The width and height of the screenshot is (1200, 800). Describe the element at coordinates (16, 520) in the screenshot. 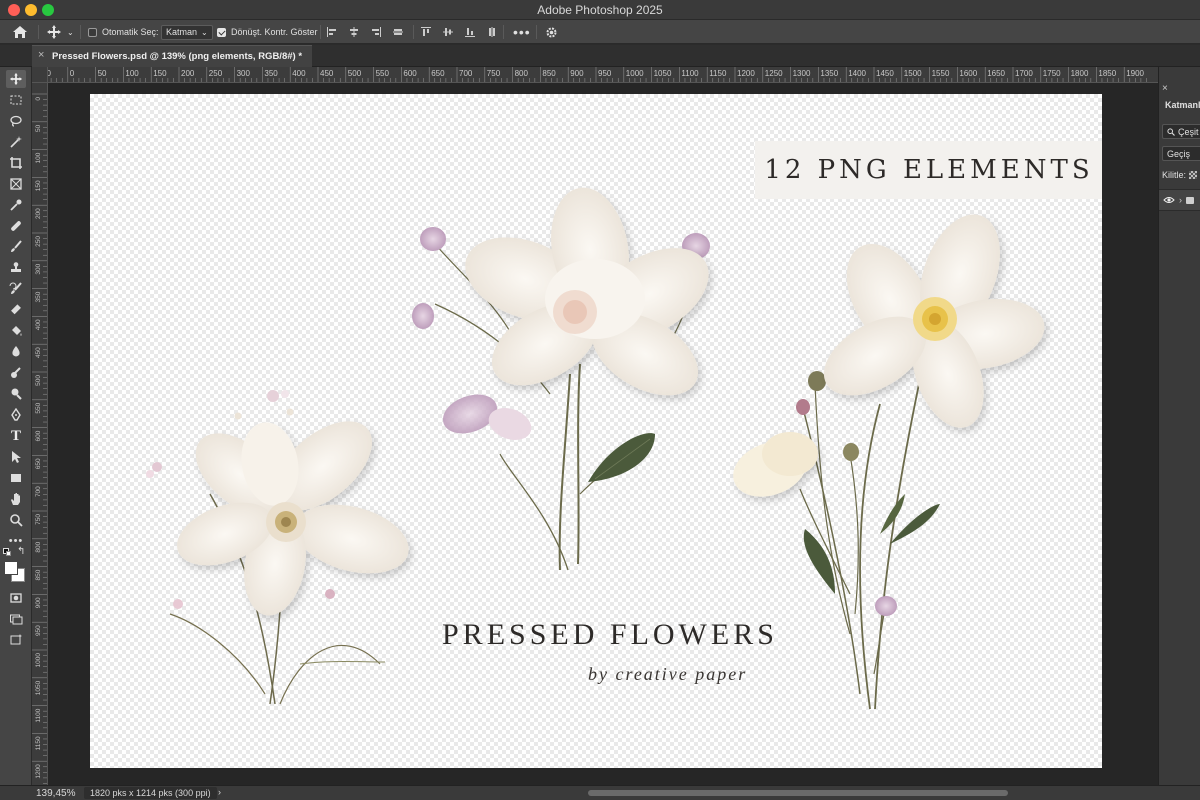

I see `zoom-tool` at that location.